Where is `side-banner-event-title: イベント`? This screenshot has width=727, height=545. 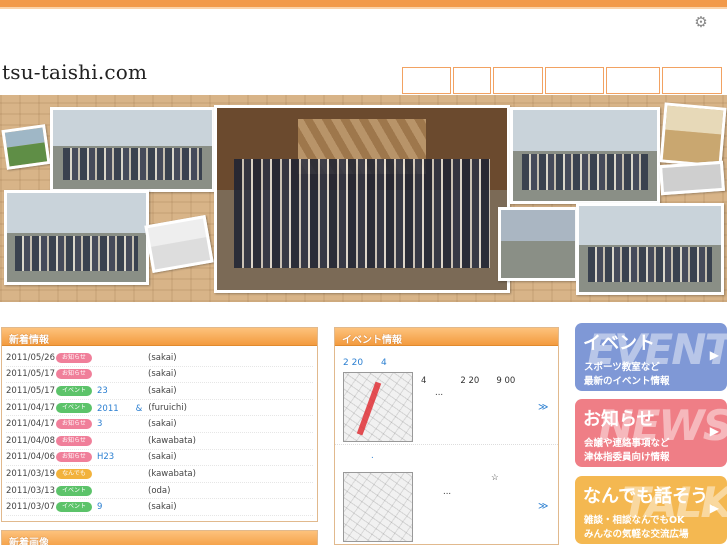 side-banner-event-title: イベント is located at coordinates (619, 343).